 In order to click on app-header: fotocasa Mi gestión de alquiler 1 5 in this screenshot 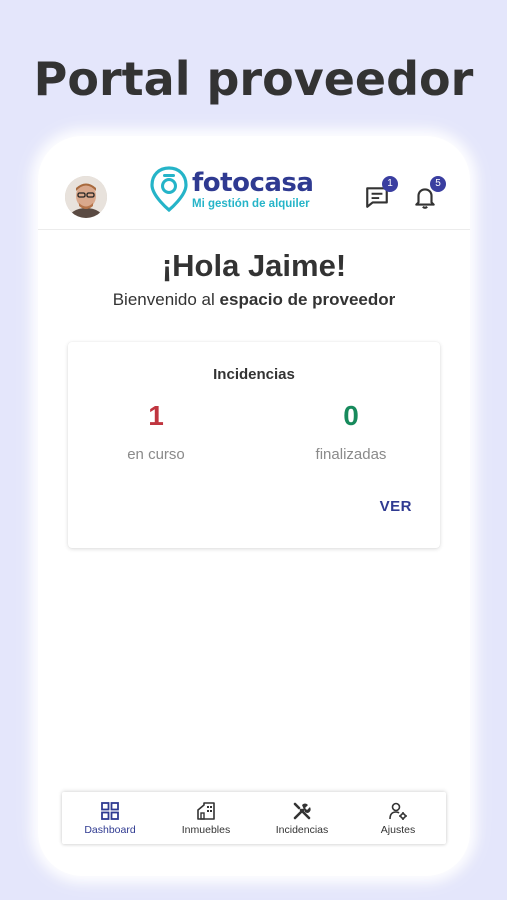, I will do `click(254, 183)`.